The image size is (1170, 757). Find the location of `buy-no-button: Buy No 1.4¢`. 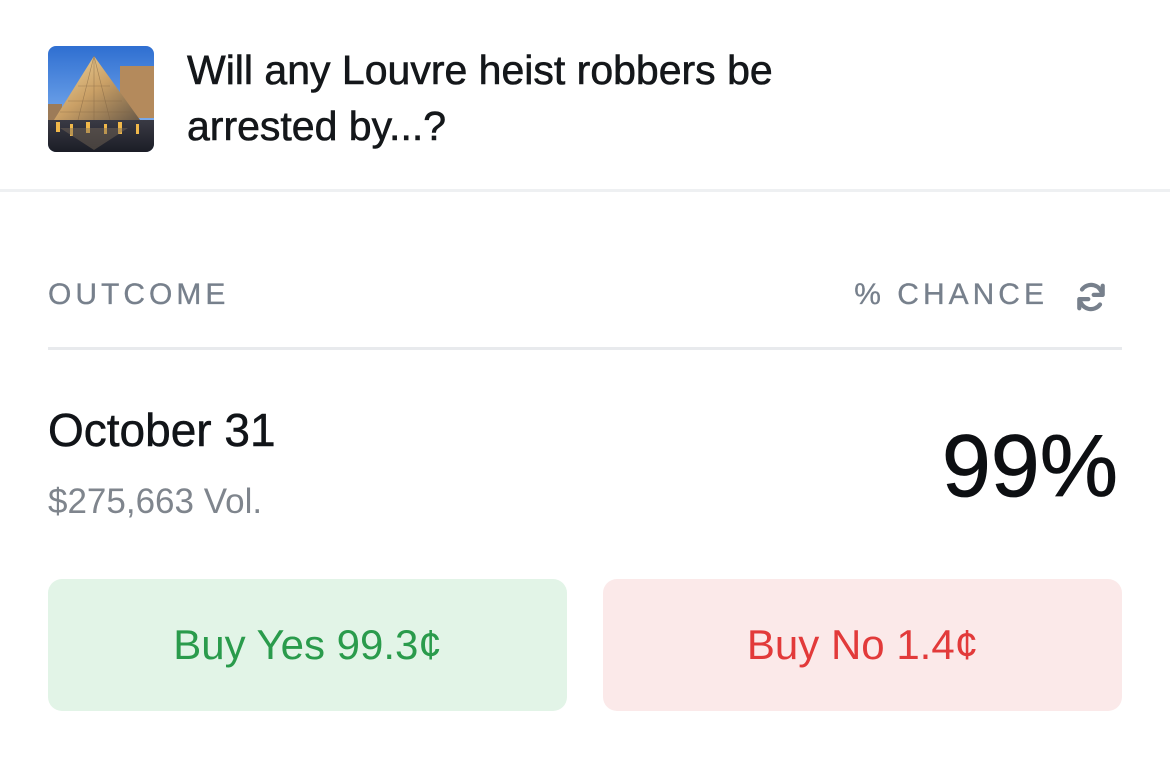

buy-no-button: Buy No 1.4¢ is located at coordinates (862, 645).